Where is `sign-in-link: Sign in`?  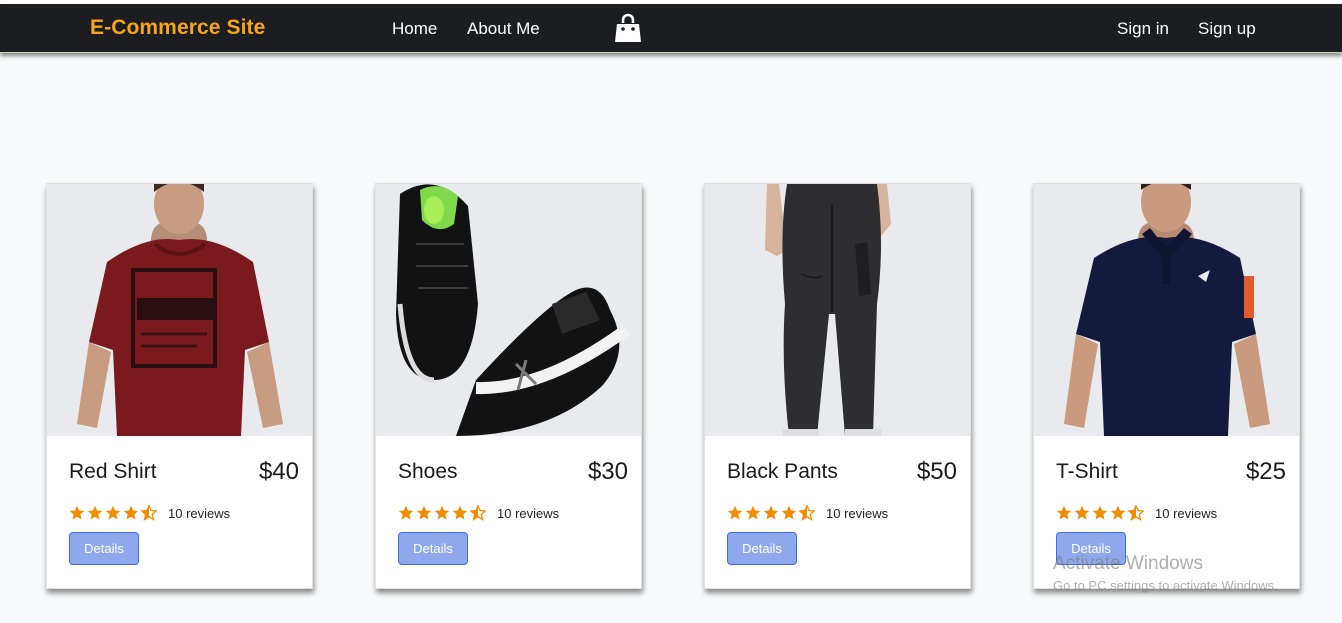
sign-in-link: Sign in is located at coordinates (1143, 29).